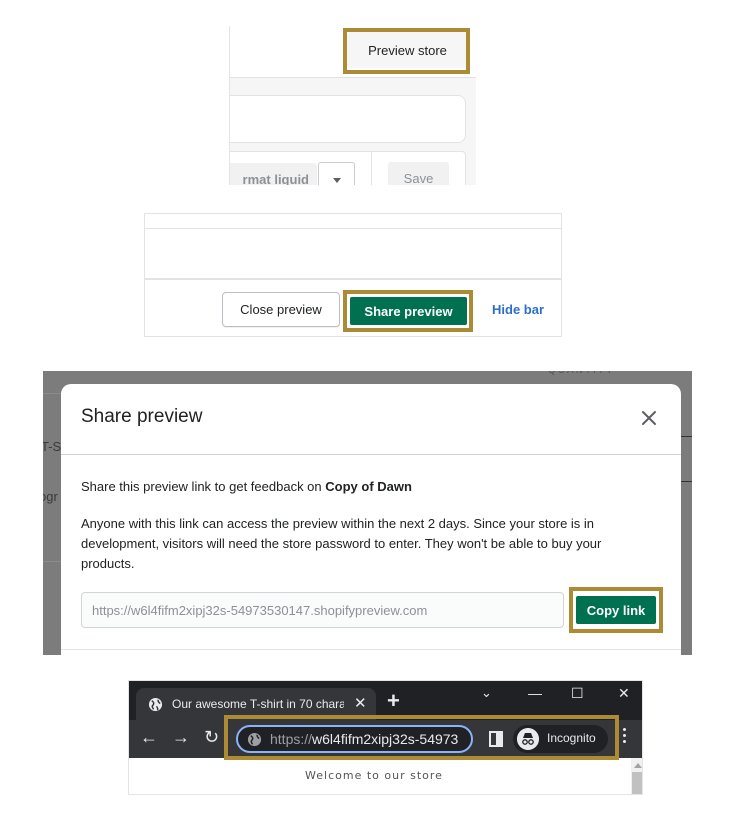 The image size is (742, 820). I want to click on minimize-icon: —, so click(535, 693).